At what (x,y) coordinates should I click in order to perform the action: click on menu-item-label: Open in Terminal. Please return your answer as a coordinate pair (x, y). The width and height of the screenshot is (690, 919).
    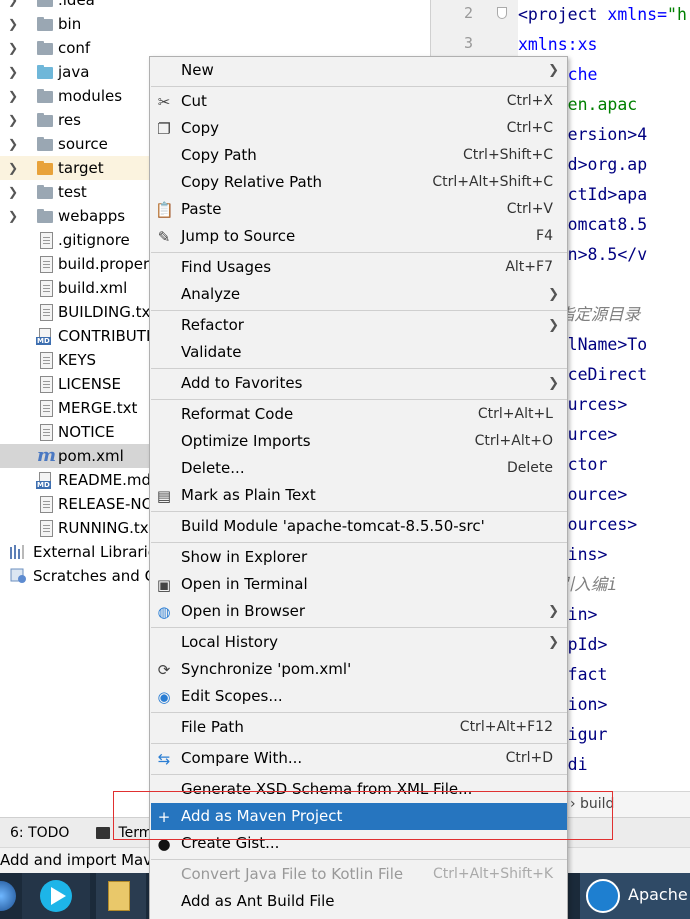
    Looking at the image, I should click on (244, 584).